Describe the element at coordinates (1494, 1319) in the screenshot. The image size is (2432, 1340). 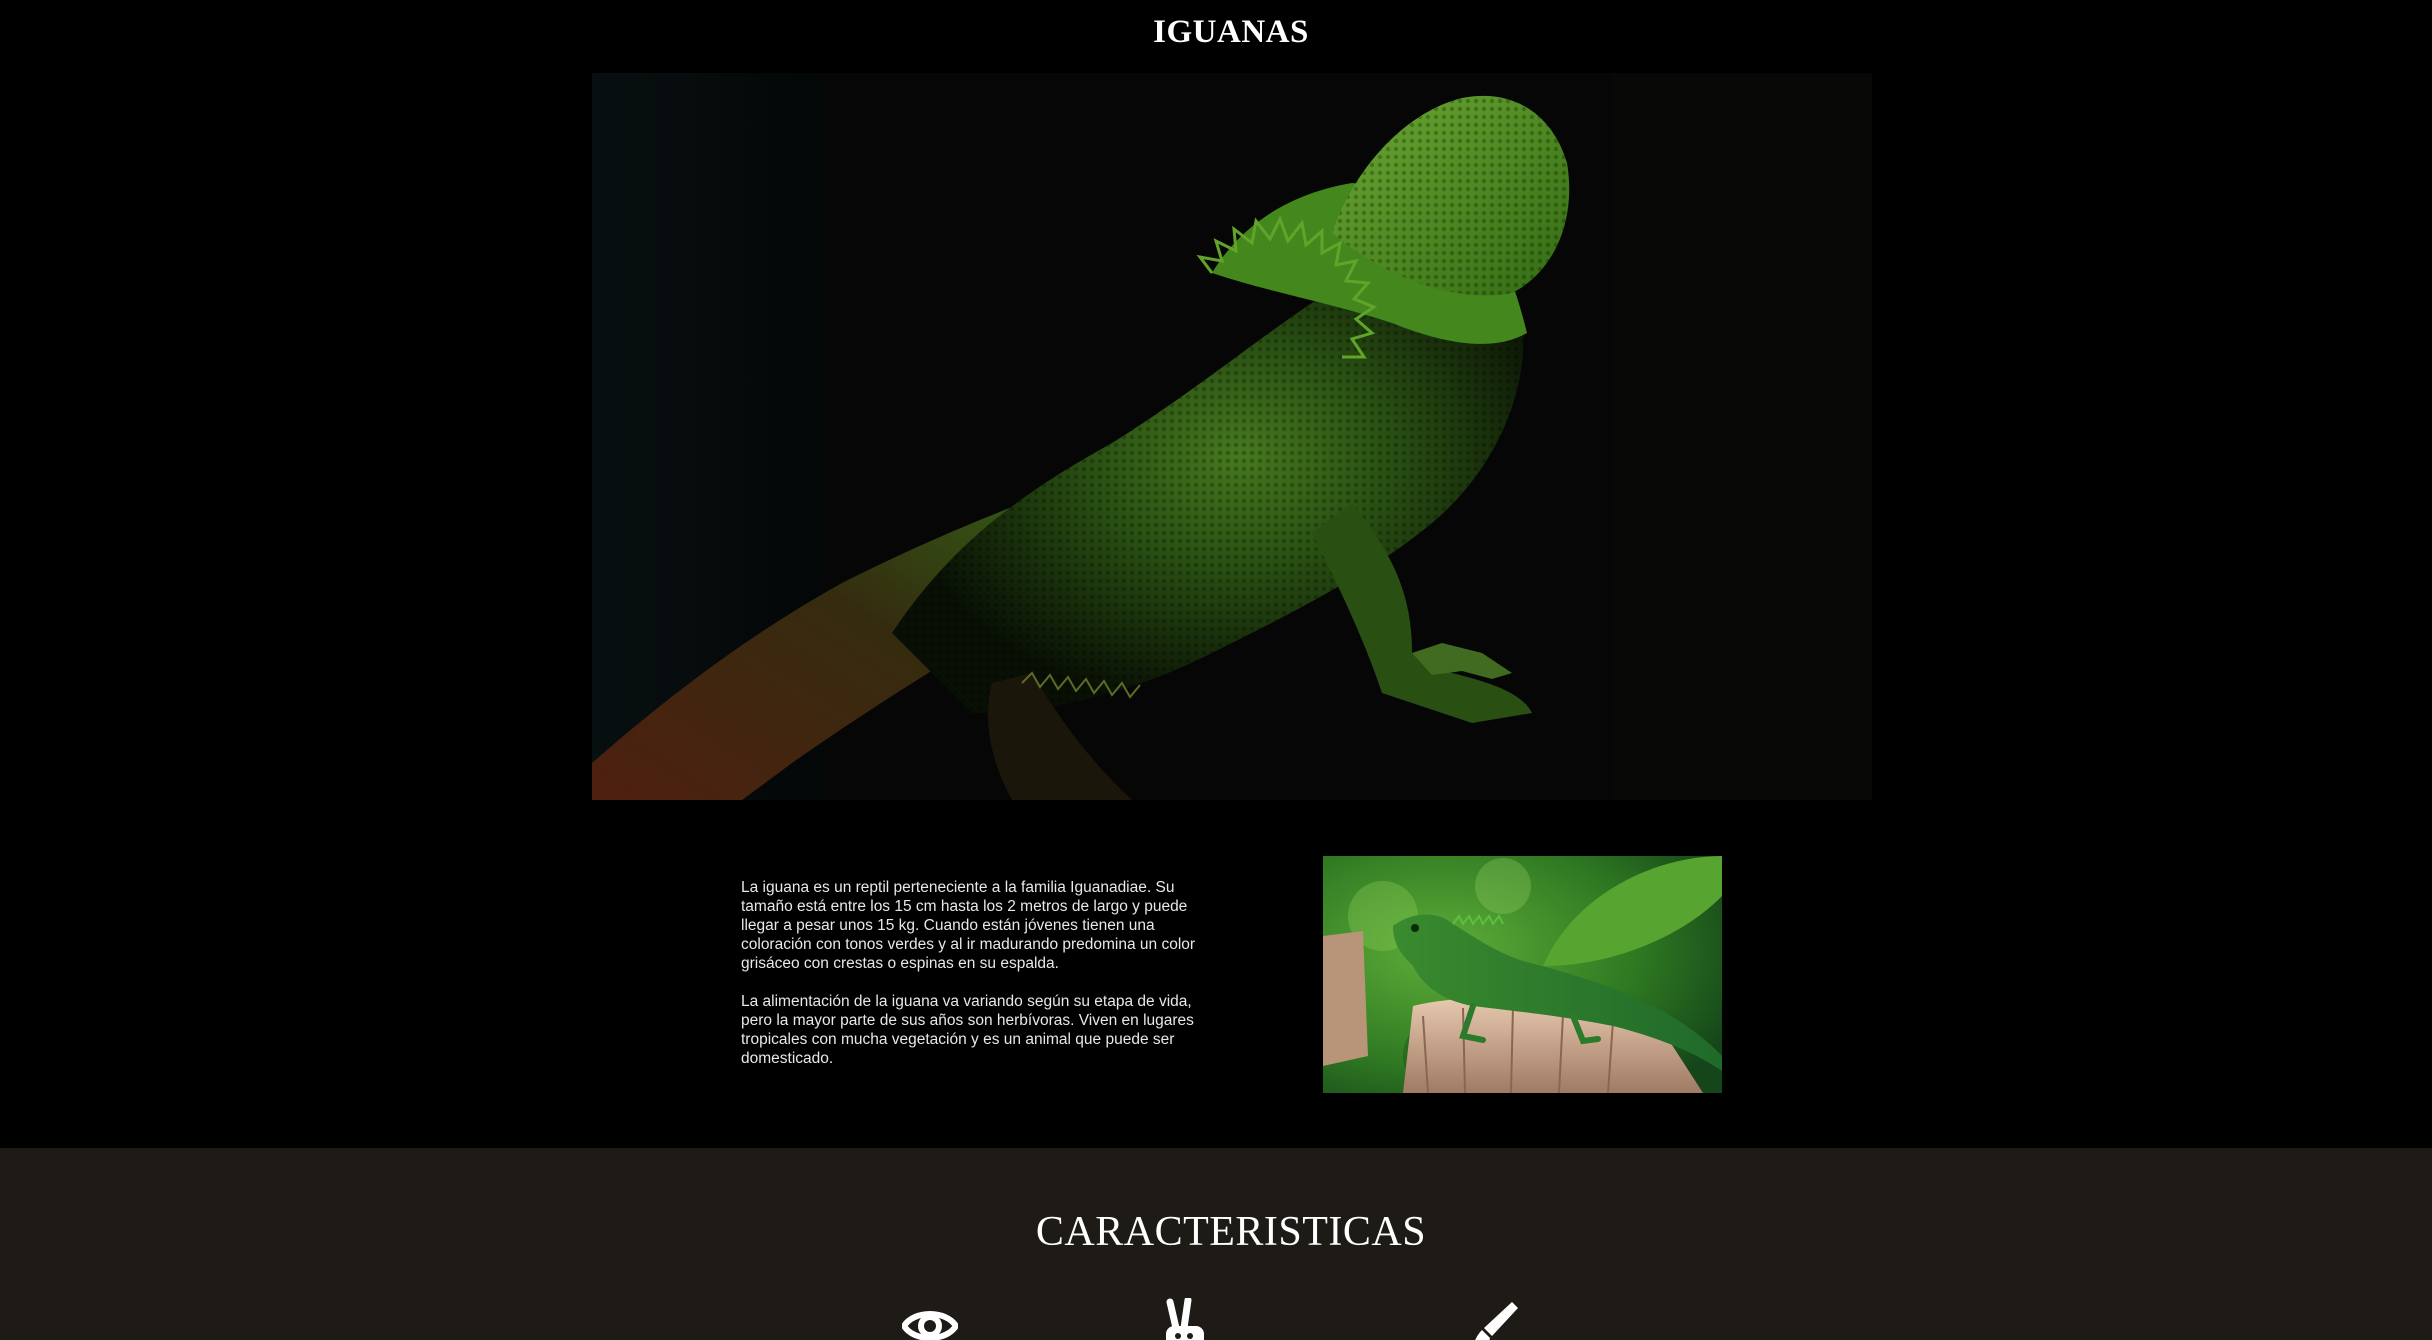
I see `paintbrush-icon` at that location.